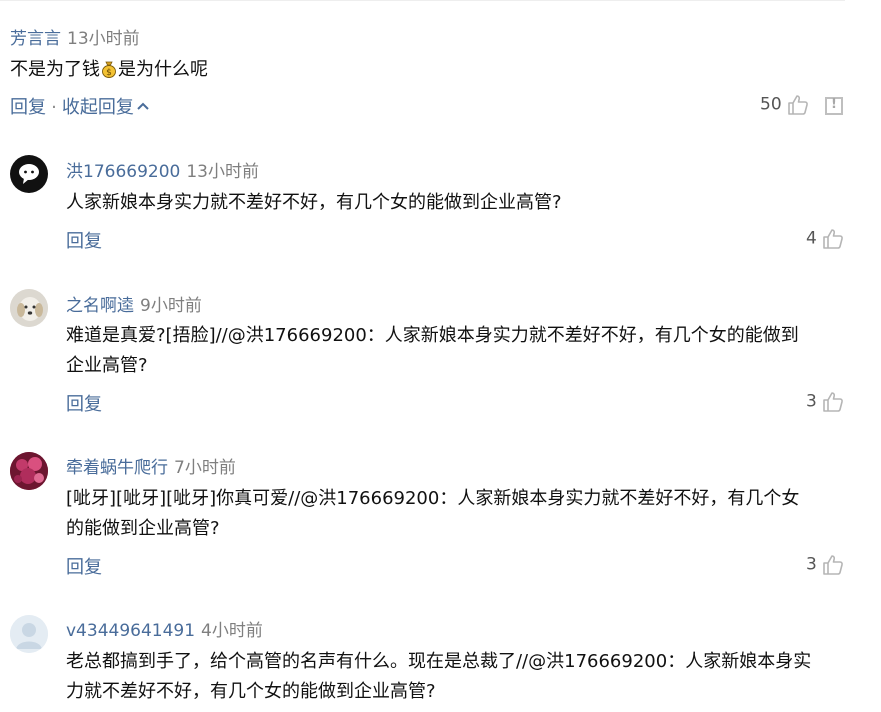 The image size is (881, 712). Describe the element at coordinates (100, 306) in the screenshot. I see `username: 之名啊逵` at that location.